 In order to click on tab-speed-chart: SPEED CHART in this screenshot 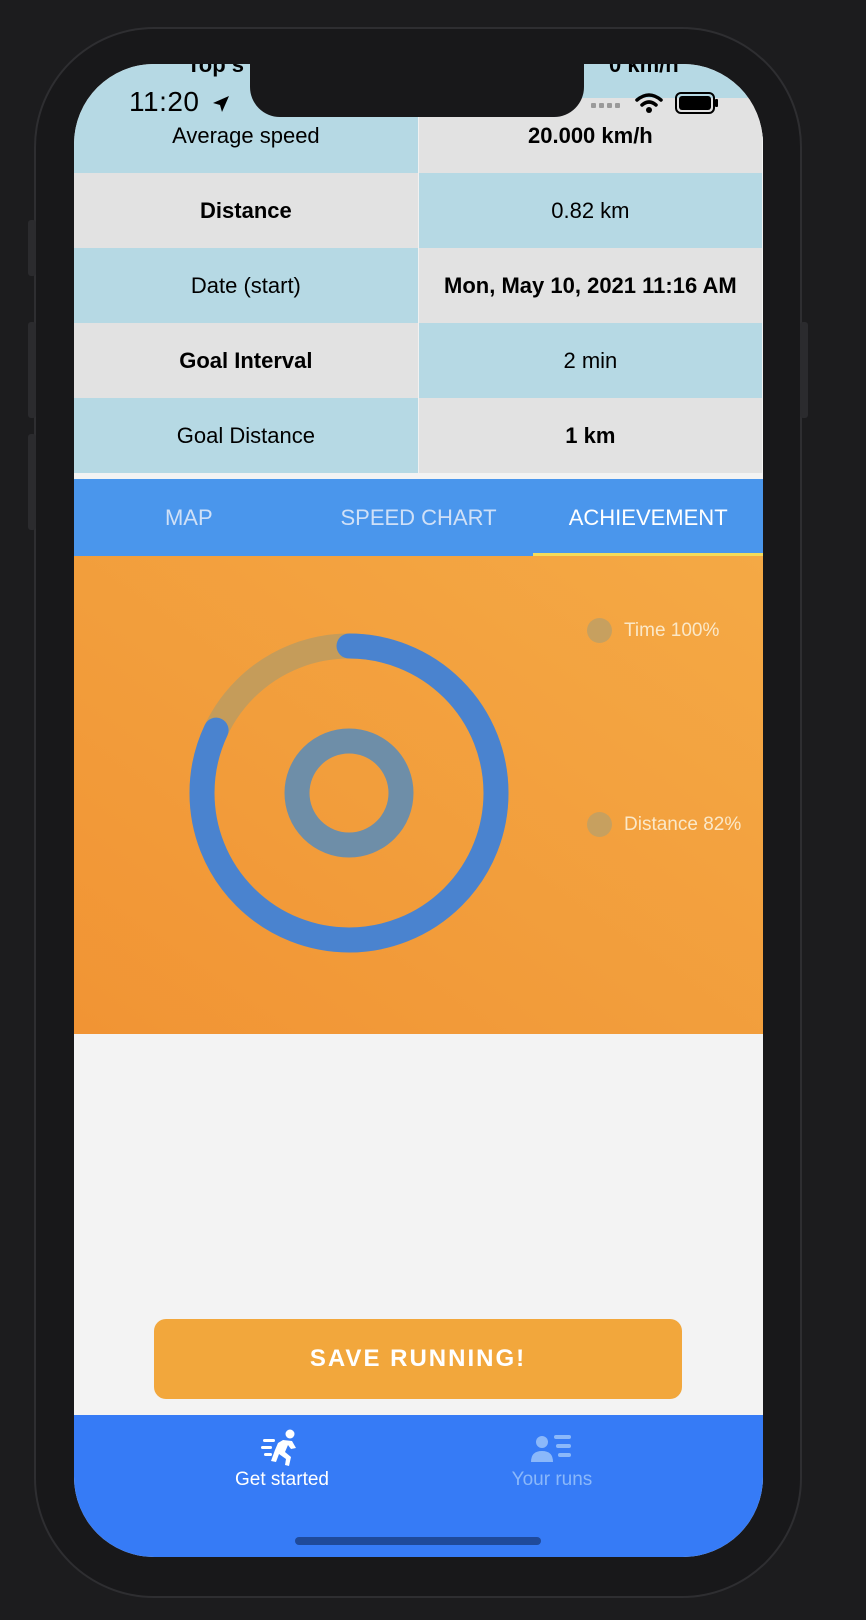, I will do `click(419, 517)`.